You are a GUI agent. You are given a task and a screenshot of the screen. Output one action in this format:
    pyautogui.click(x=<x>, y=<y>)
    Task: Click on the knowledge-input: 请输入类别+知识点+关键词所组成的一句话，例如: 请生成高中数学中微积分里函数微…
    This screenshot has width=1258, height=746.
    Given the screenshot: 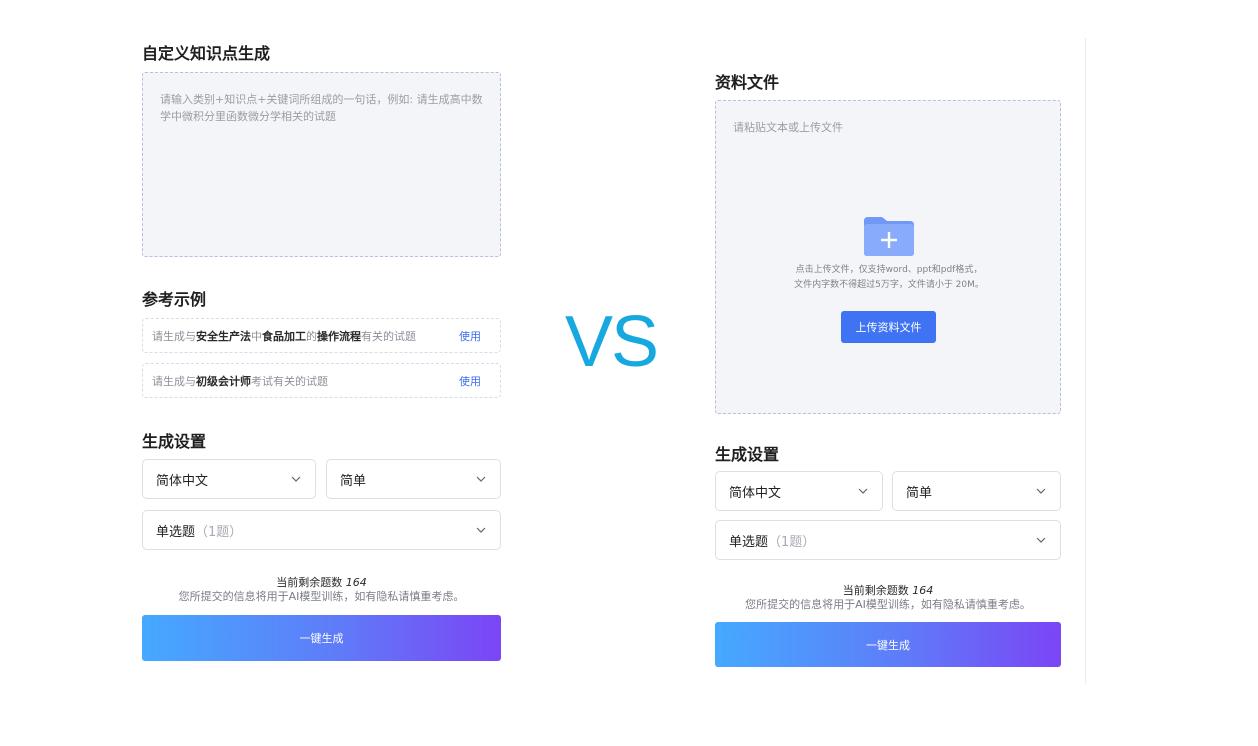 What is the action you would take?
    pyautogui.click(x=321, y=164)
    